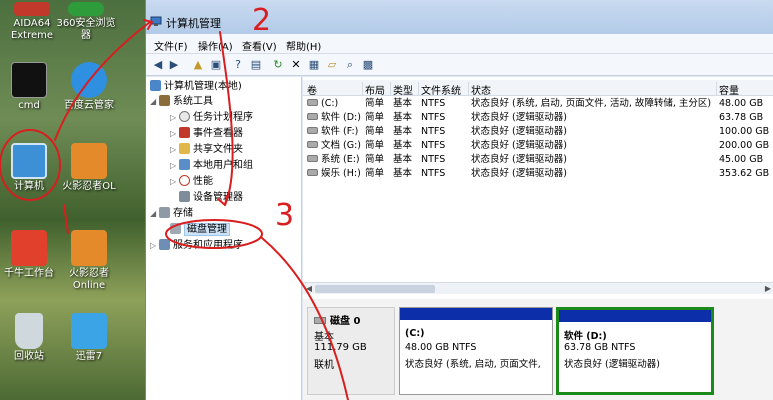 The height and width of the screenshot is (400, 773). What do you see at coordinates (30, 168) in the screenshot?
I see `desktop-icon-computer: 计算机` at bounding box center [30, 168].